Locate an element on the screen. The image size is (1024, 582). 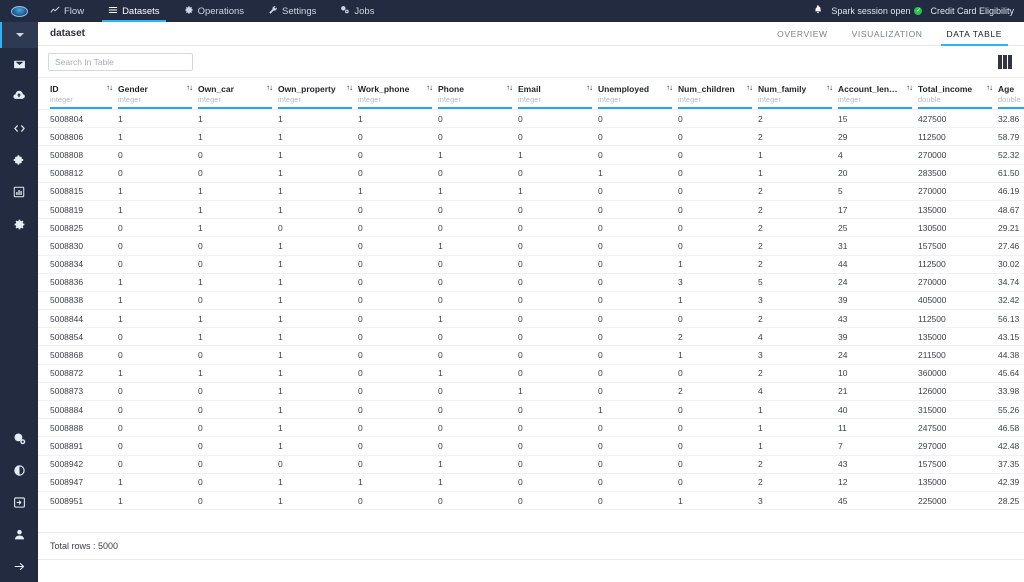
table-row: 5008872 1 1 1 0 1 0 0 0 2 10 360000 45.64 is located at coordinates (531, 373).